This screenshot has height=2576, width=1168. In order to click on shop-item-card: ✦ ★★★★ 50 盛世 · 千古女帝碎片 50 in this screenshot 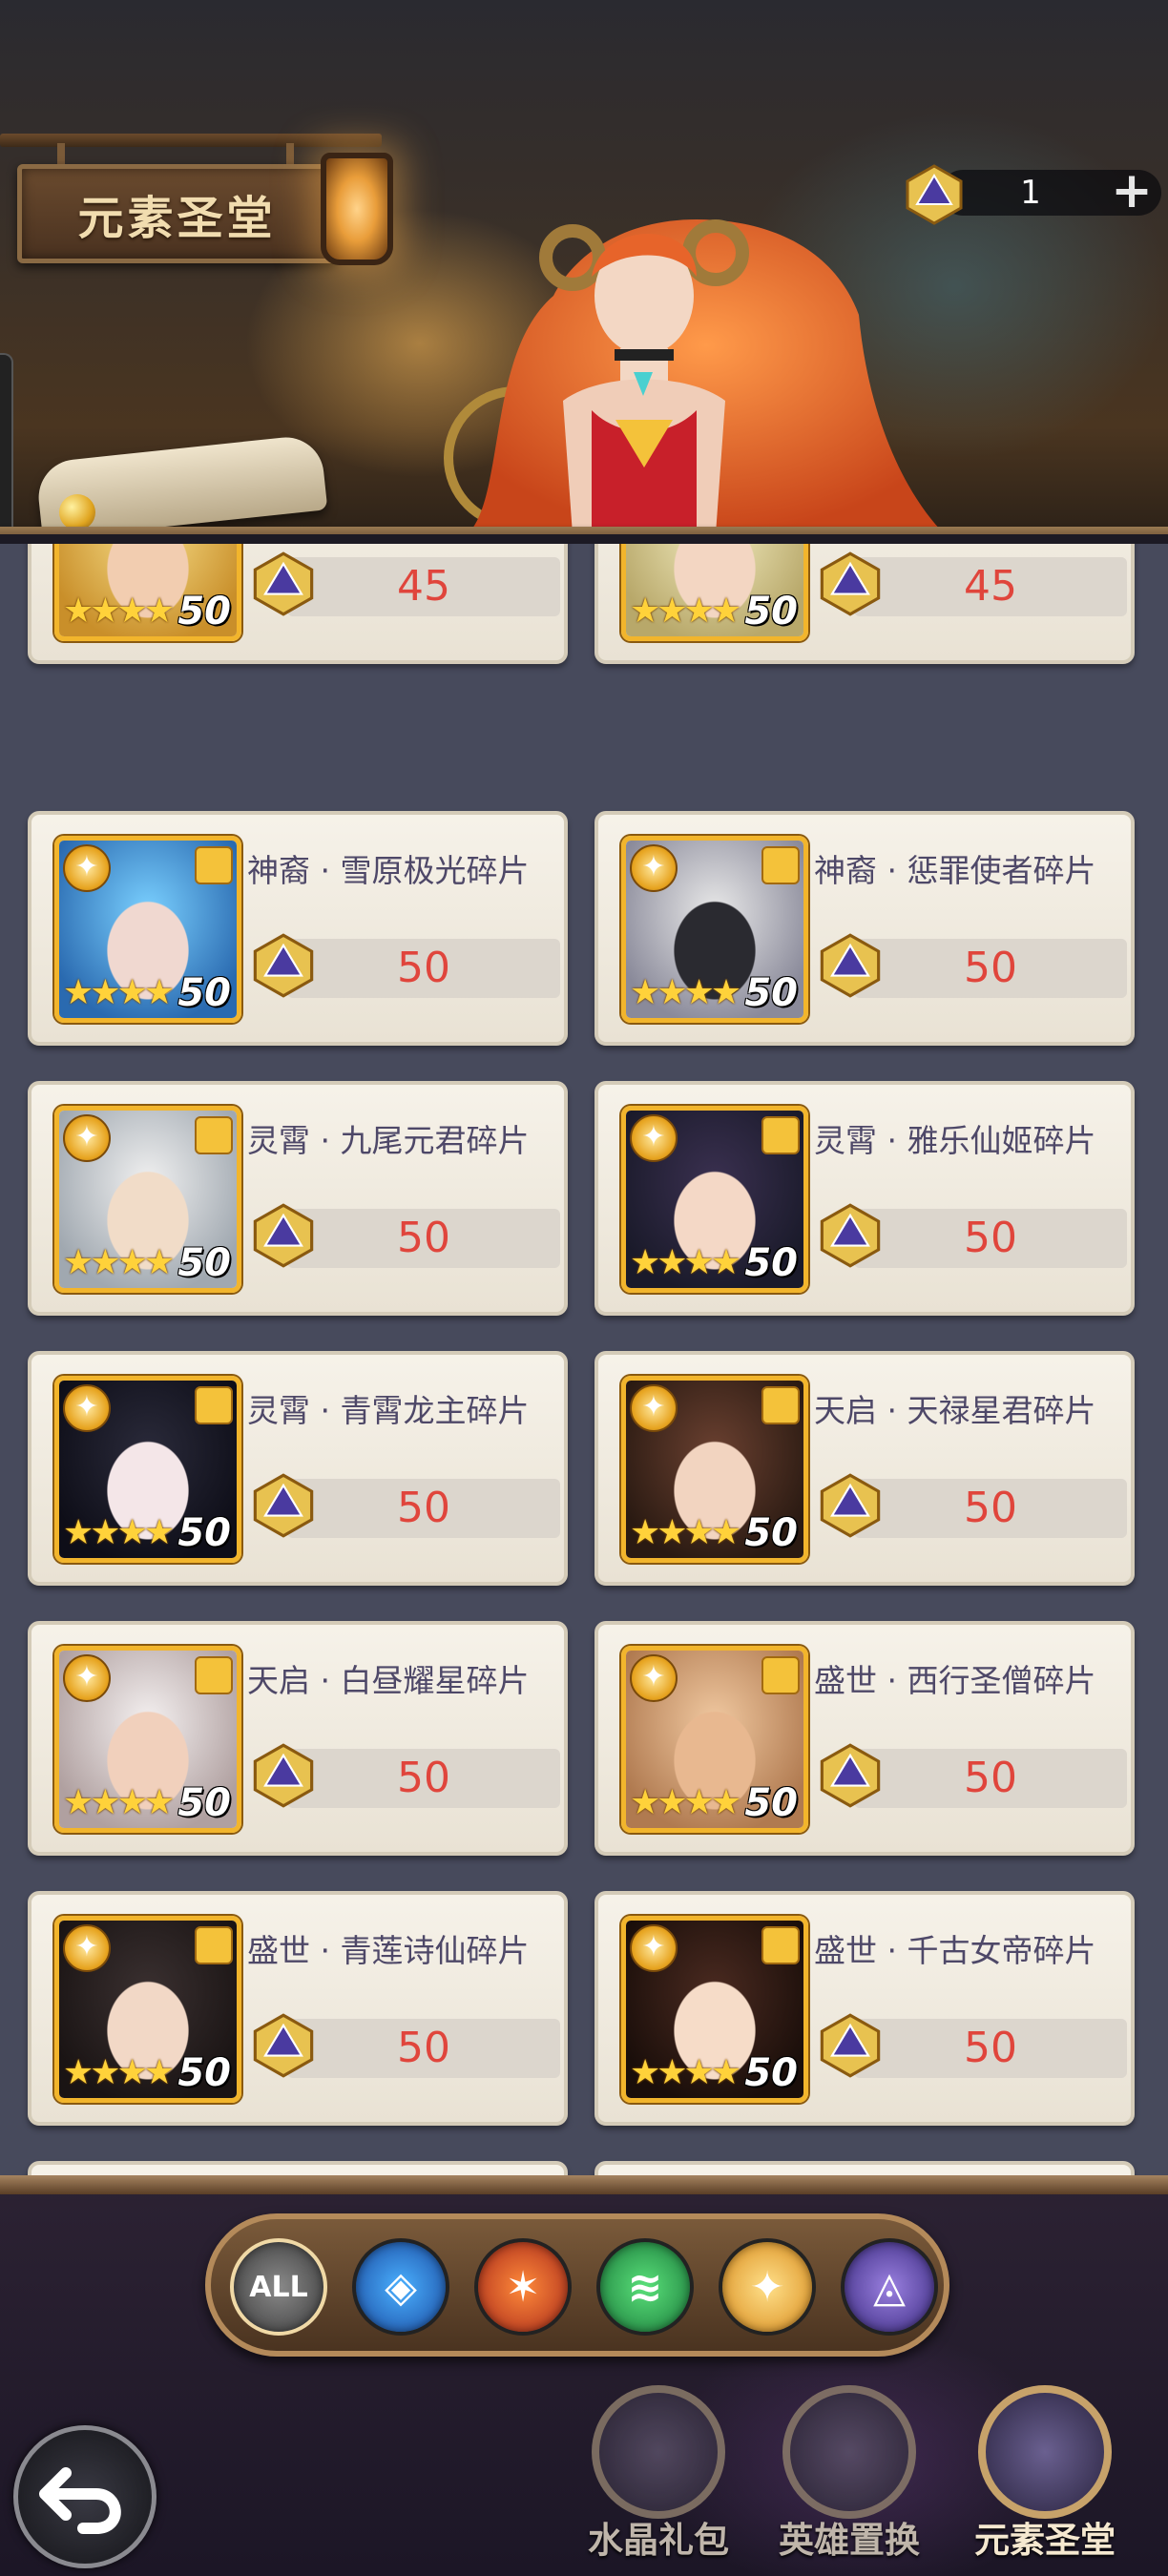, I will do `click(864, 2008)`.